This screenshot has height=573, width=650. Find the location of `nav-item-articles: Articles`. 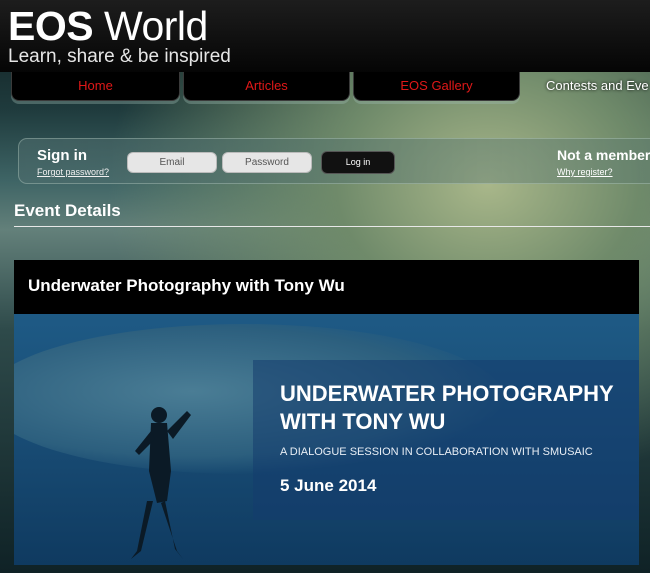

nav-item-articles: Articles is located at coordinates (266, 86).